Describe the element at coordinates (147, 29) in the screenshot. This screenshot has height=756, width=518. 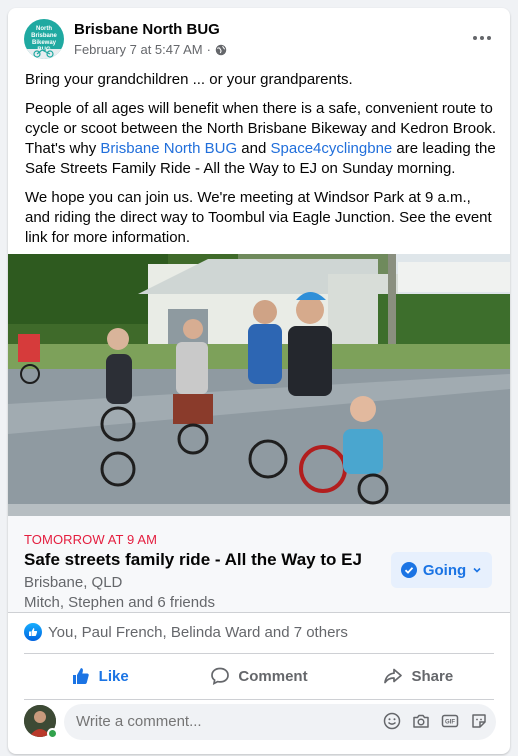
I see `page-name: Brisbane North BUG` at that location.